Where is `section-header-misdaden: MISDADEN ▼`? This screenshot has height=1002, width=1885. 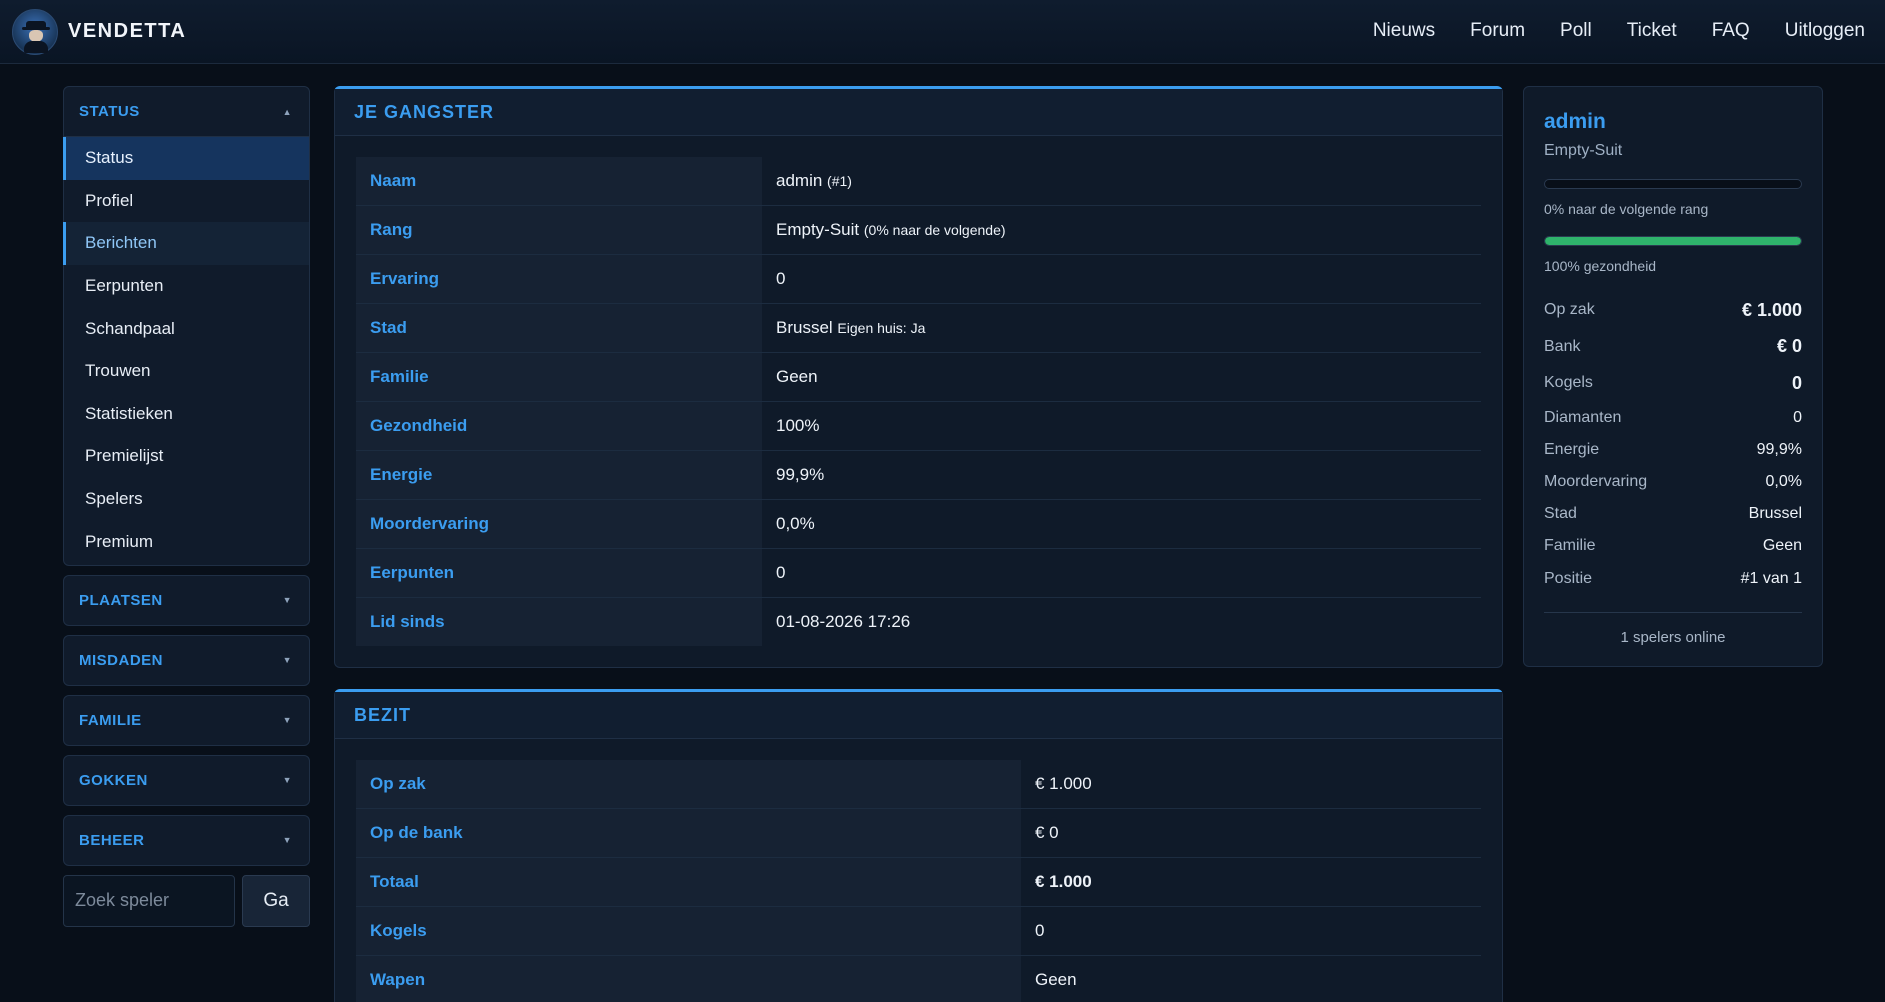
section-header-misdaden: MISDADEN ▼ is located at coordinates (186, 660).